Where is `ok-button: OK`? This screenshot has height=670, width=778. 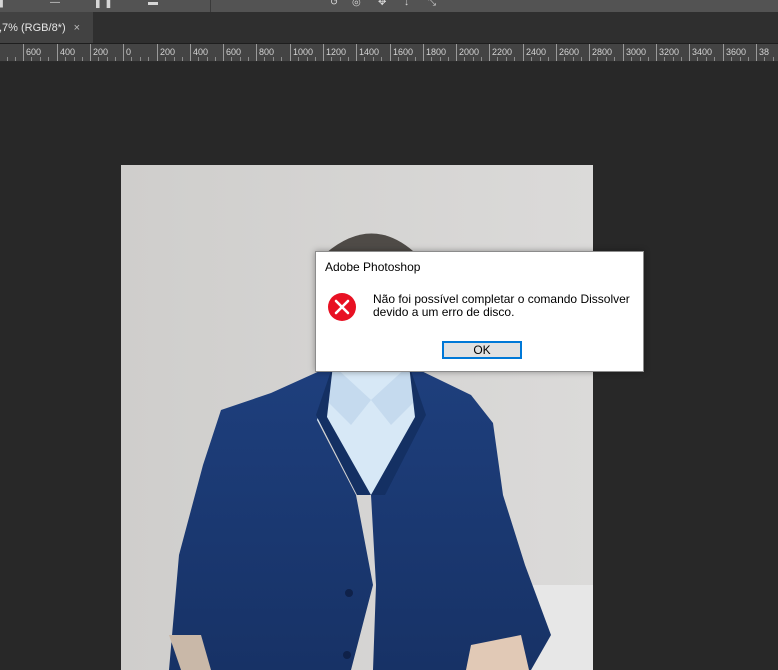 ok-button: OK is located at coordinates (482, 350).